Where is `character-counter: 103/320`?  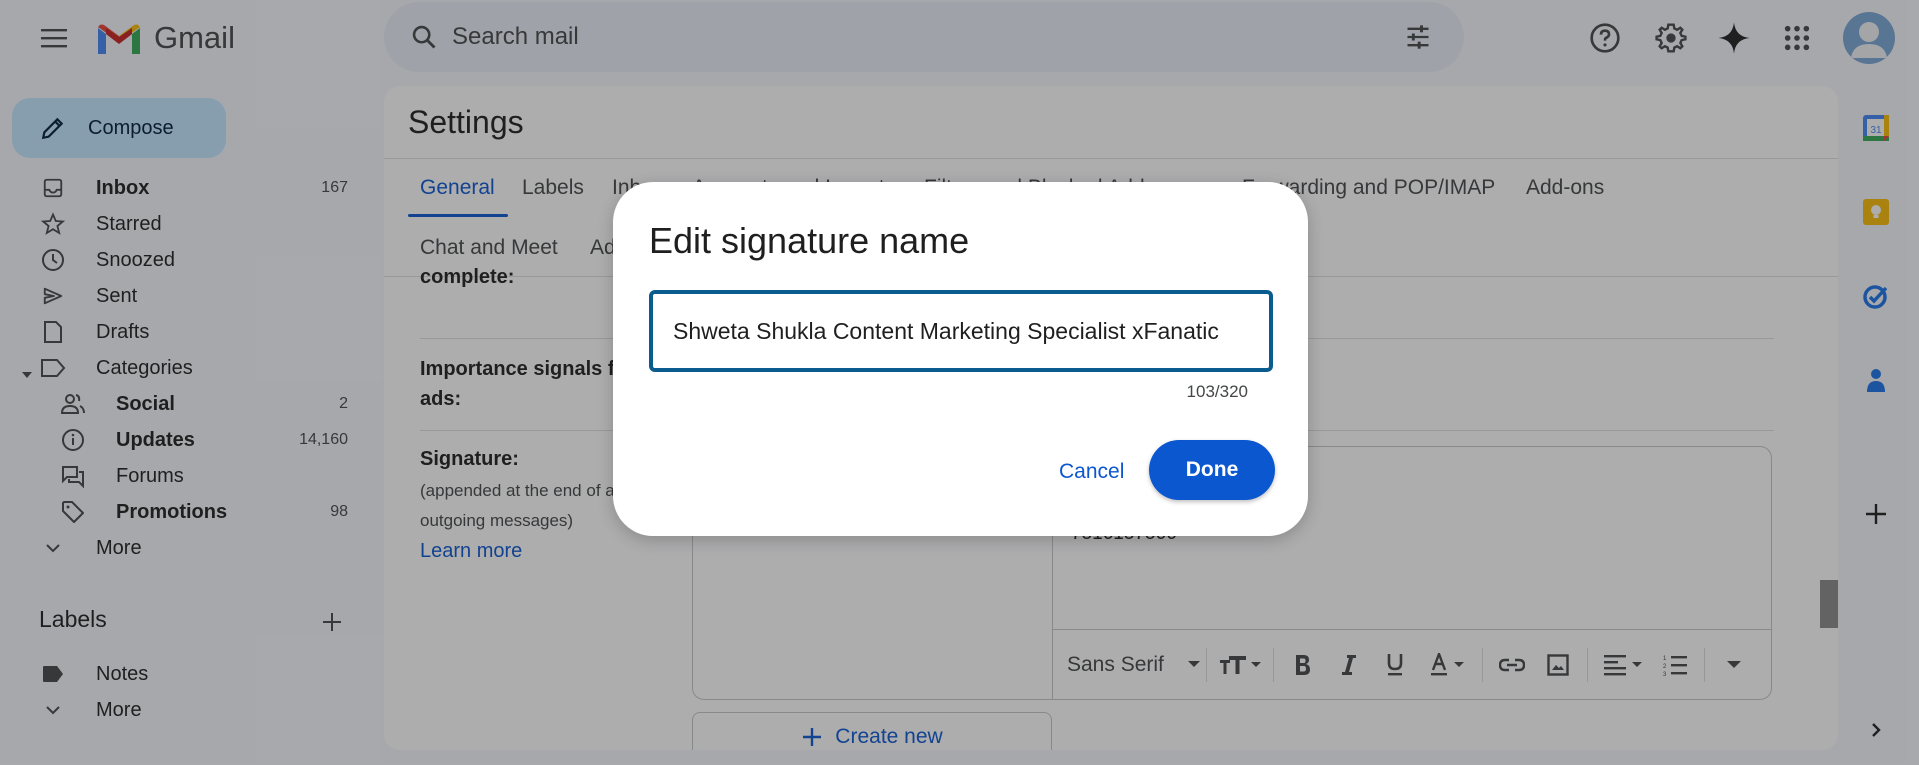
character-counter: 103/320 is located at coordinates (1217, 391).